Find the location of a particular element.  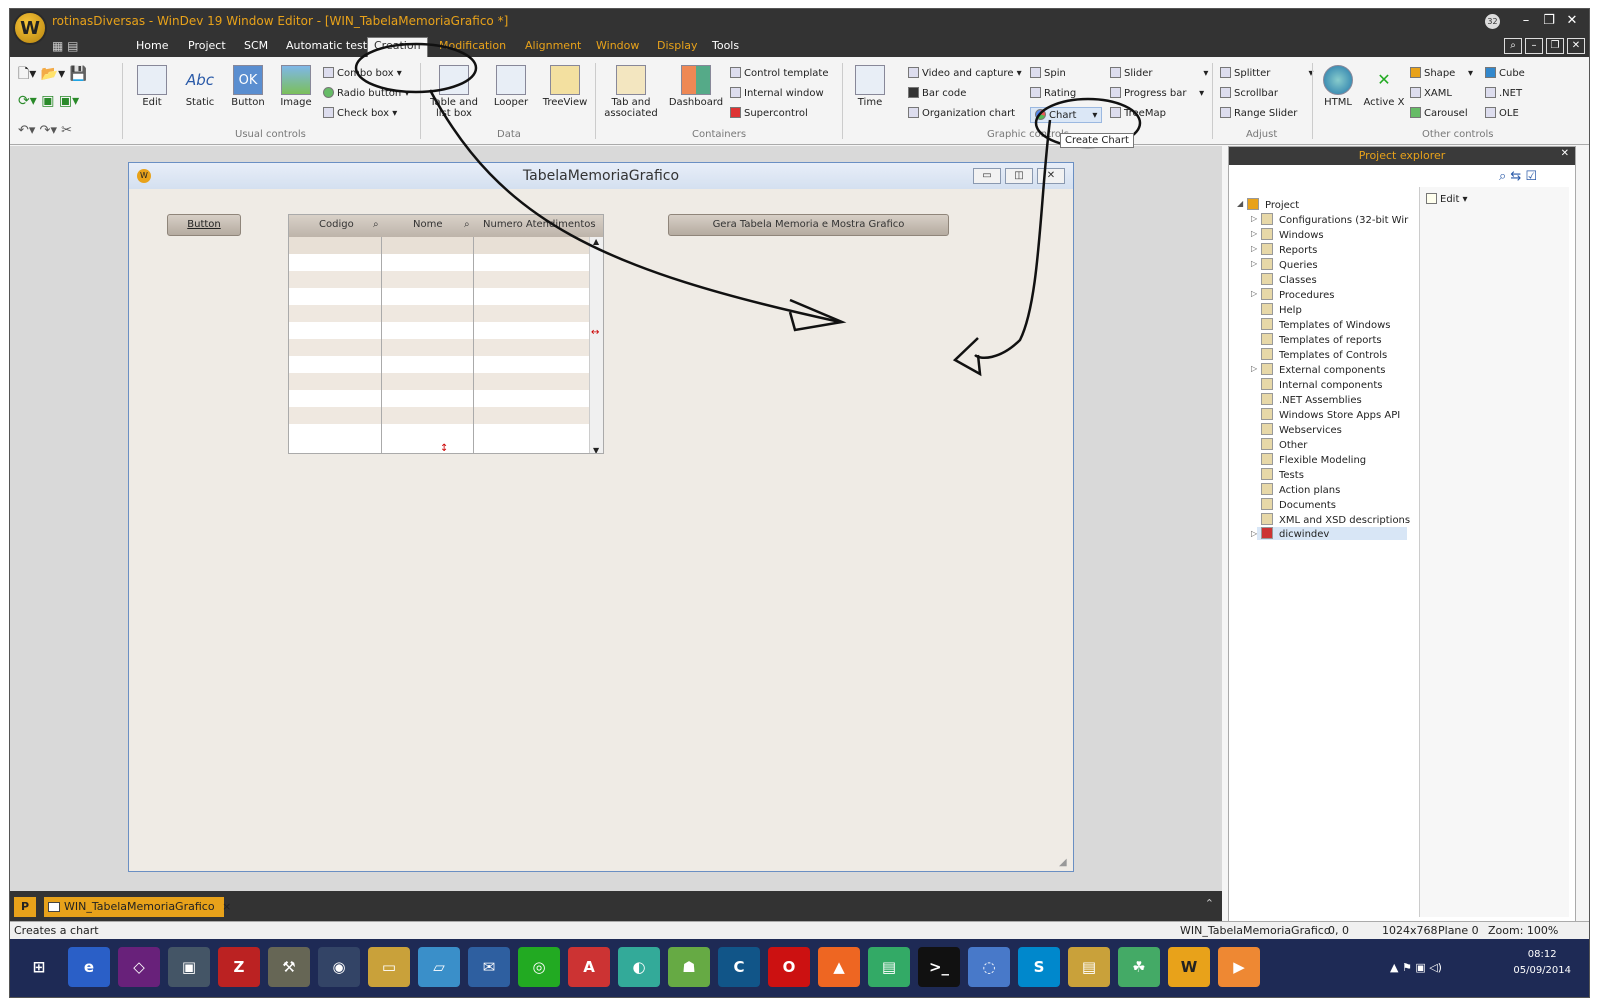

folder-icon: ▤ is located at coordinates (1089, 967).